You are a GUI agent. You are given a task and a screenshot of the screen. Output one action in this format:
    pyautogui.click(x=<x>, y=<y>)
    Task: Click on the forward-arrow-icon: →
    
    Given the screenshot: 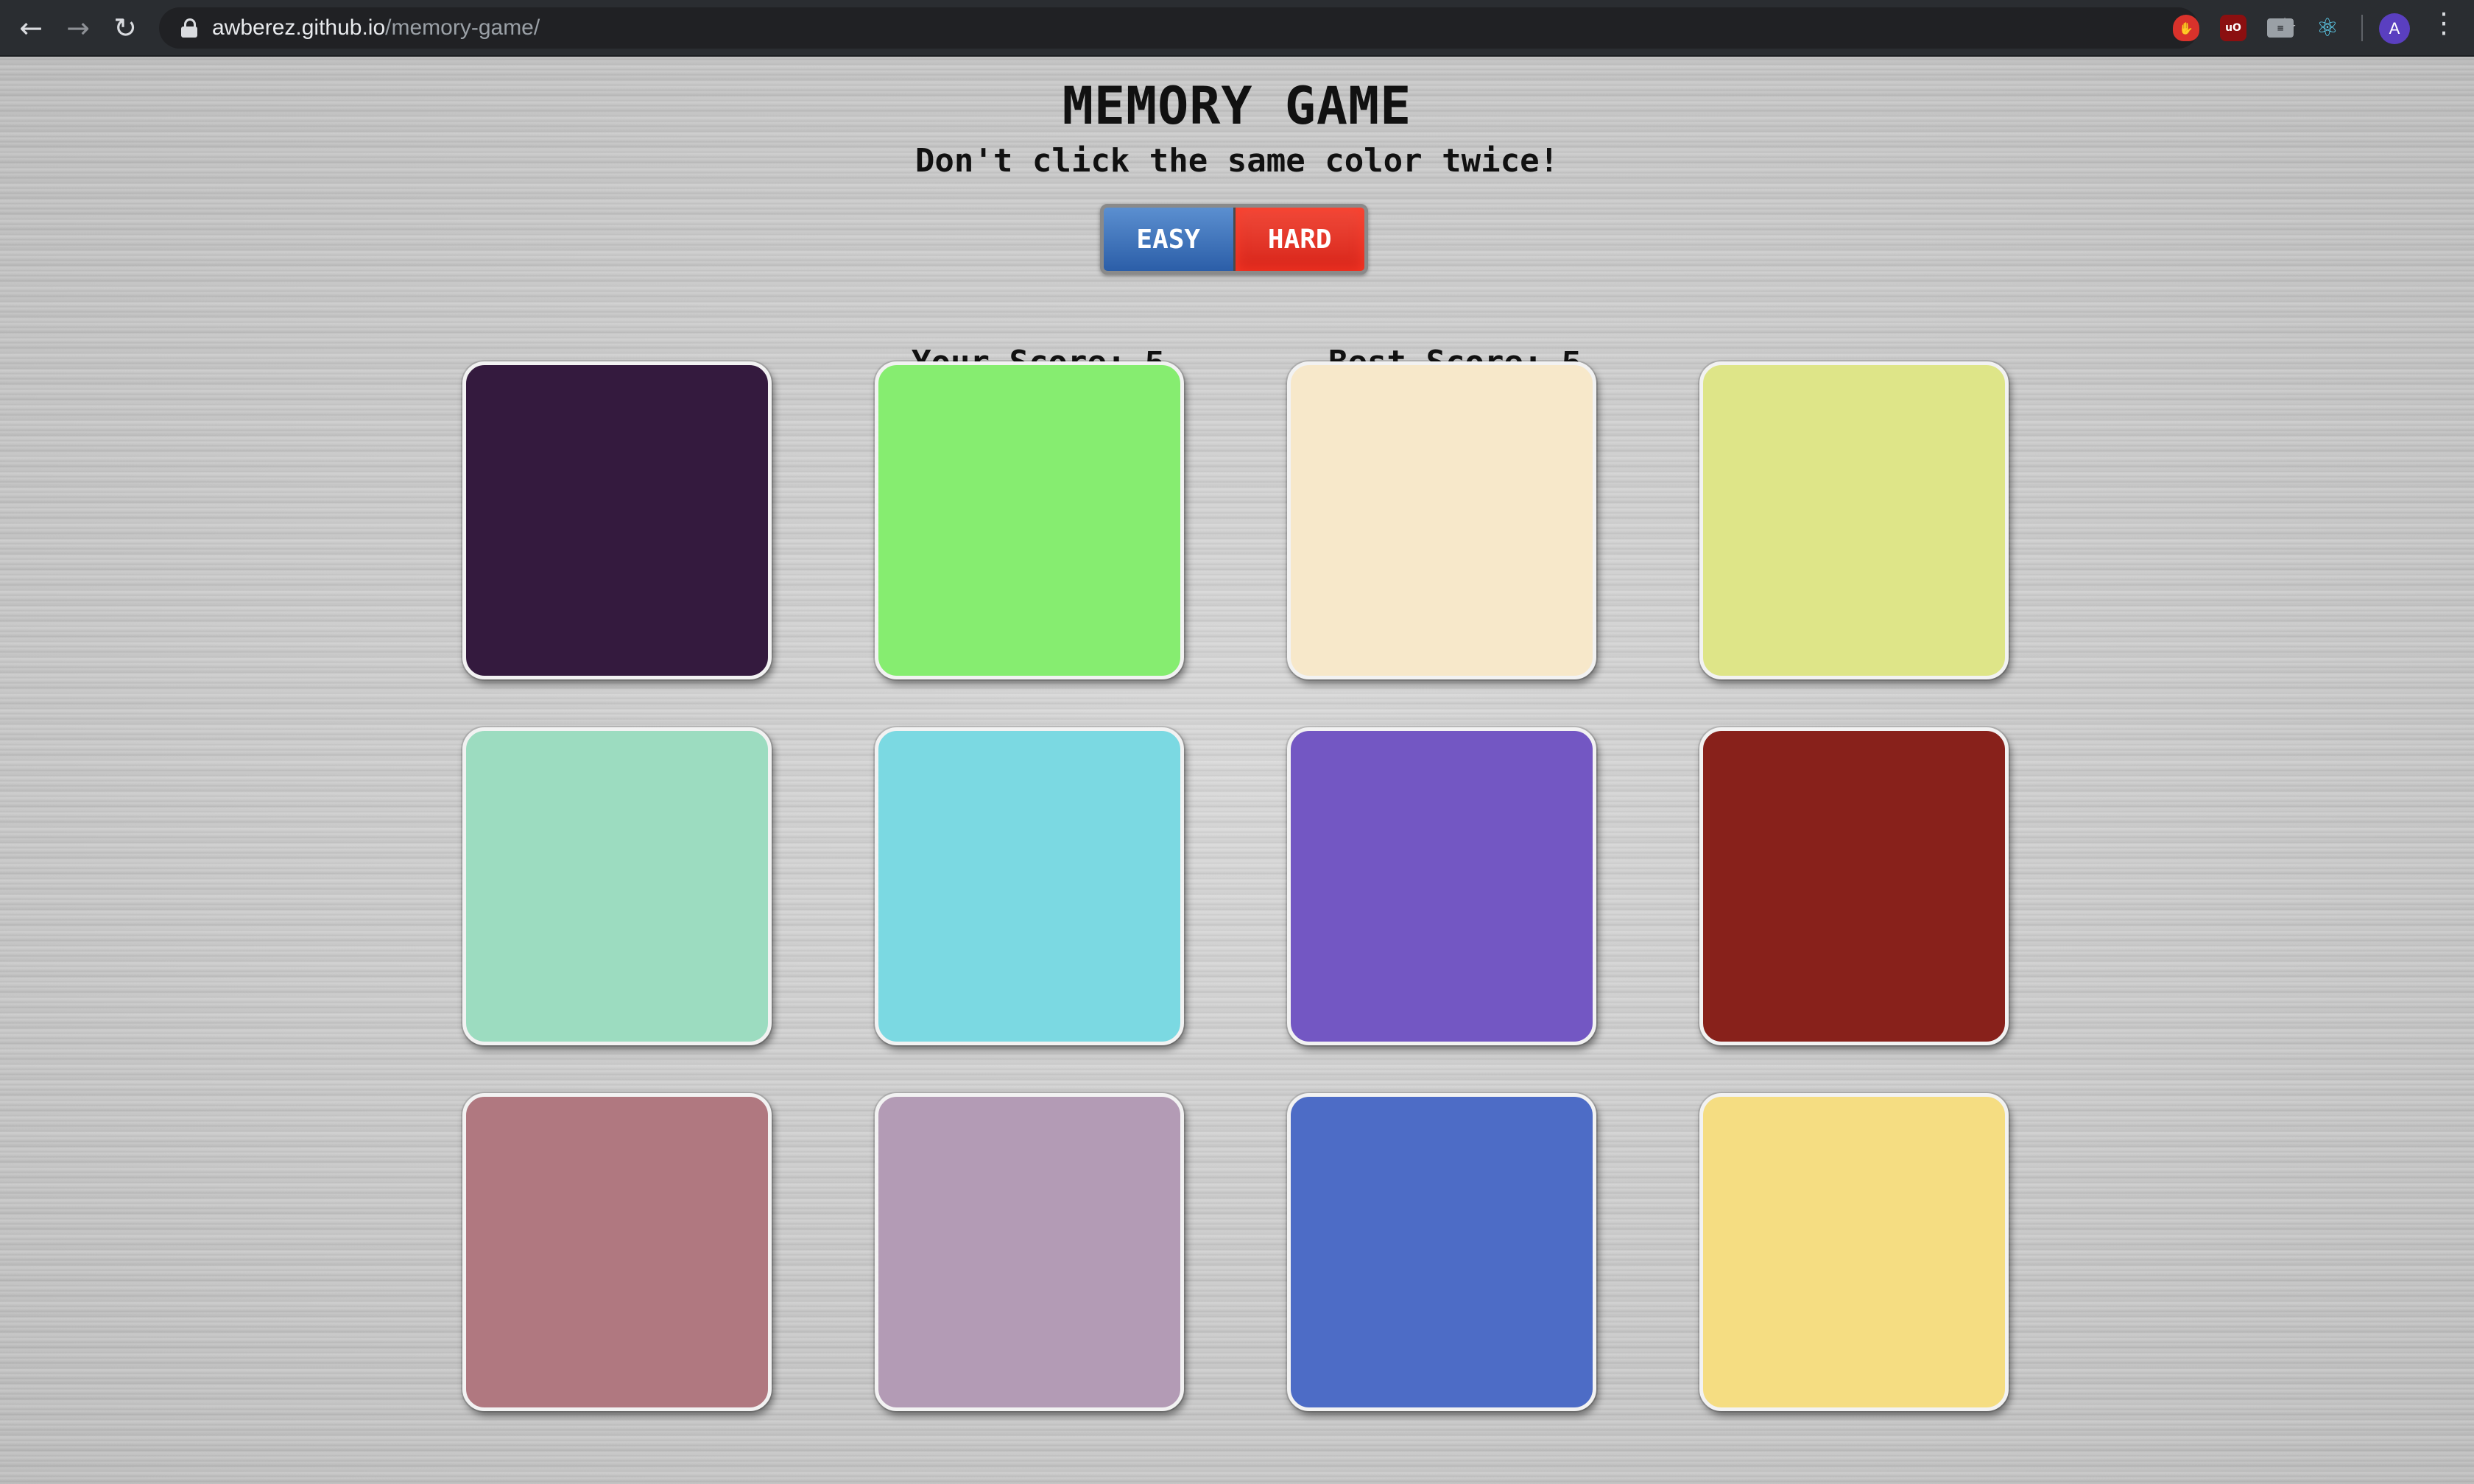 What is the action you would take?
    pyautogui.click(x=78, y=28)
    